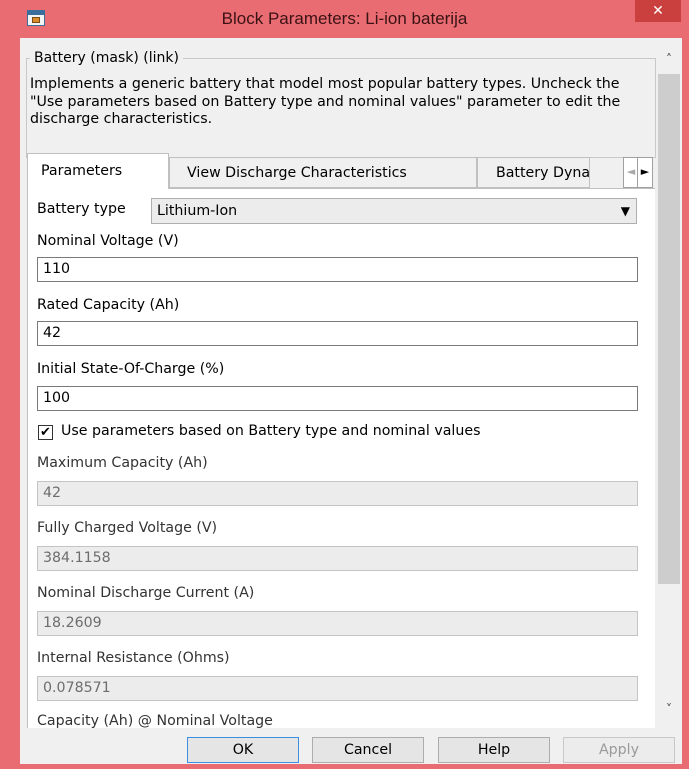 Image resolution: width=689 pixels, height=769 pixels. I want to click on battery-type-label: Battery type, so click(81, 209).